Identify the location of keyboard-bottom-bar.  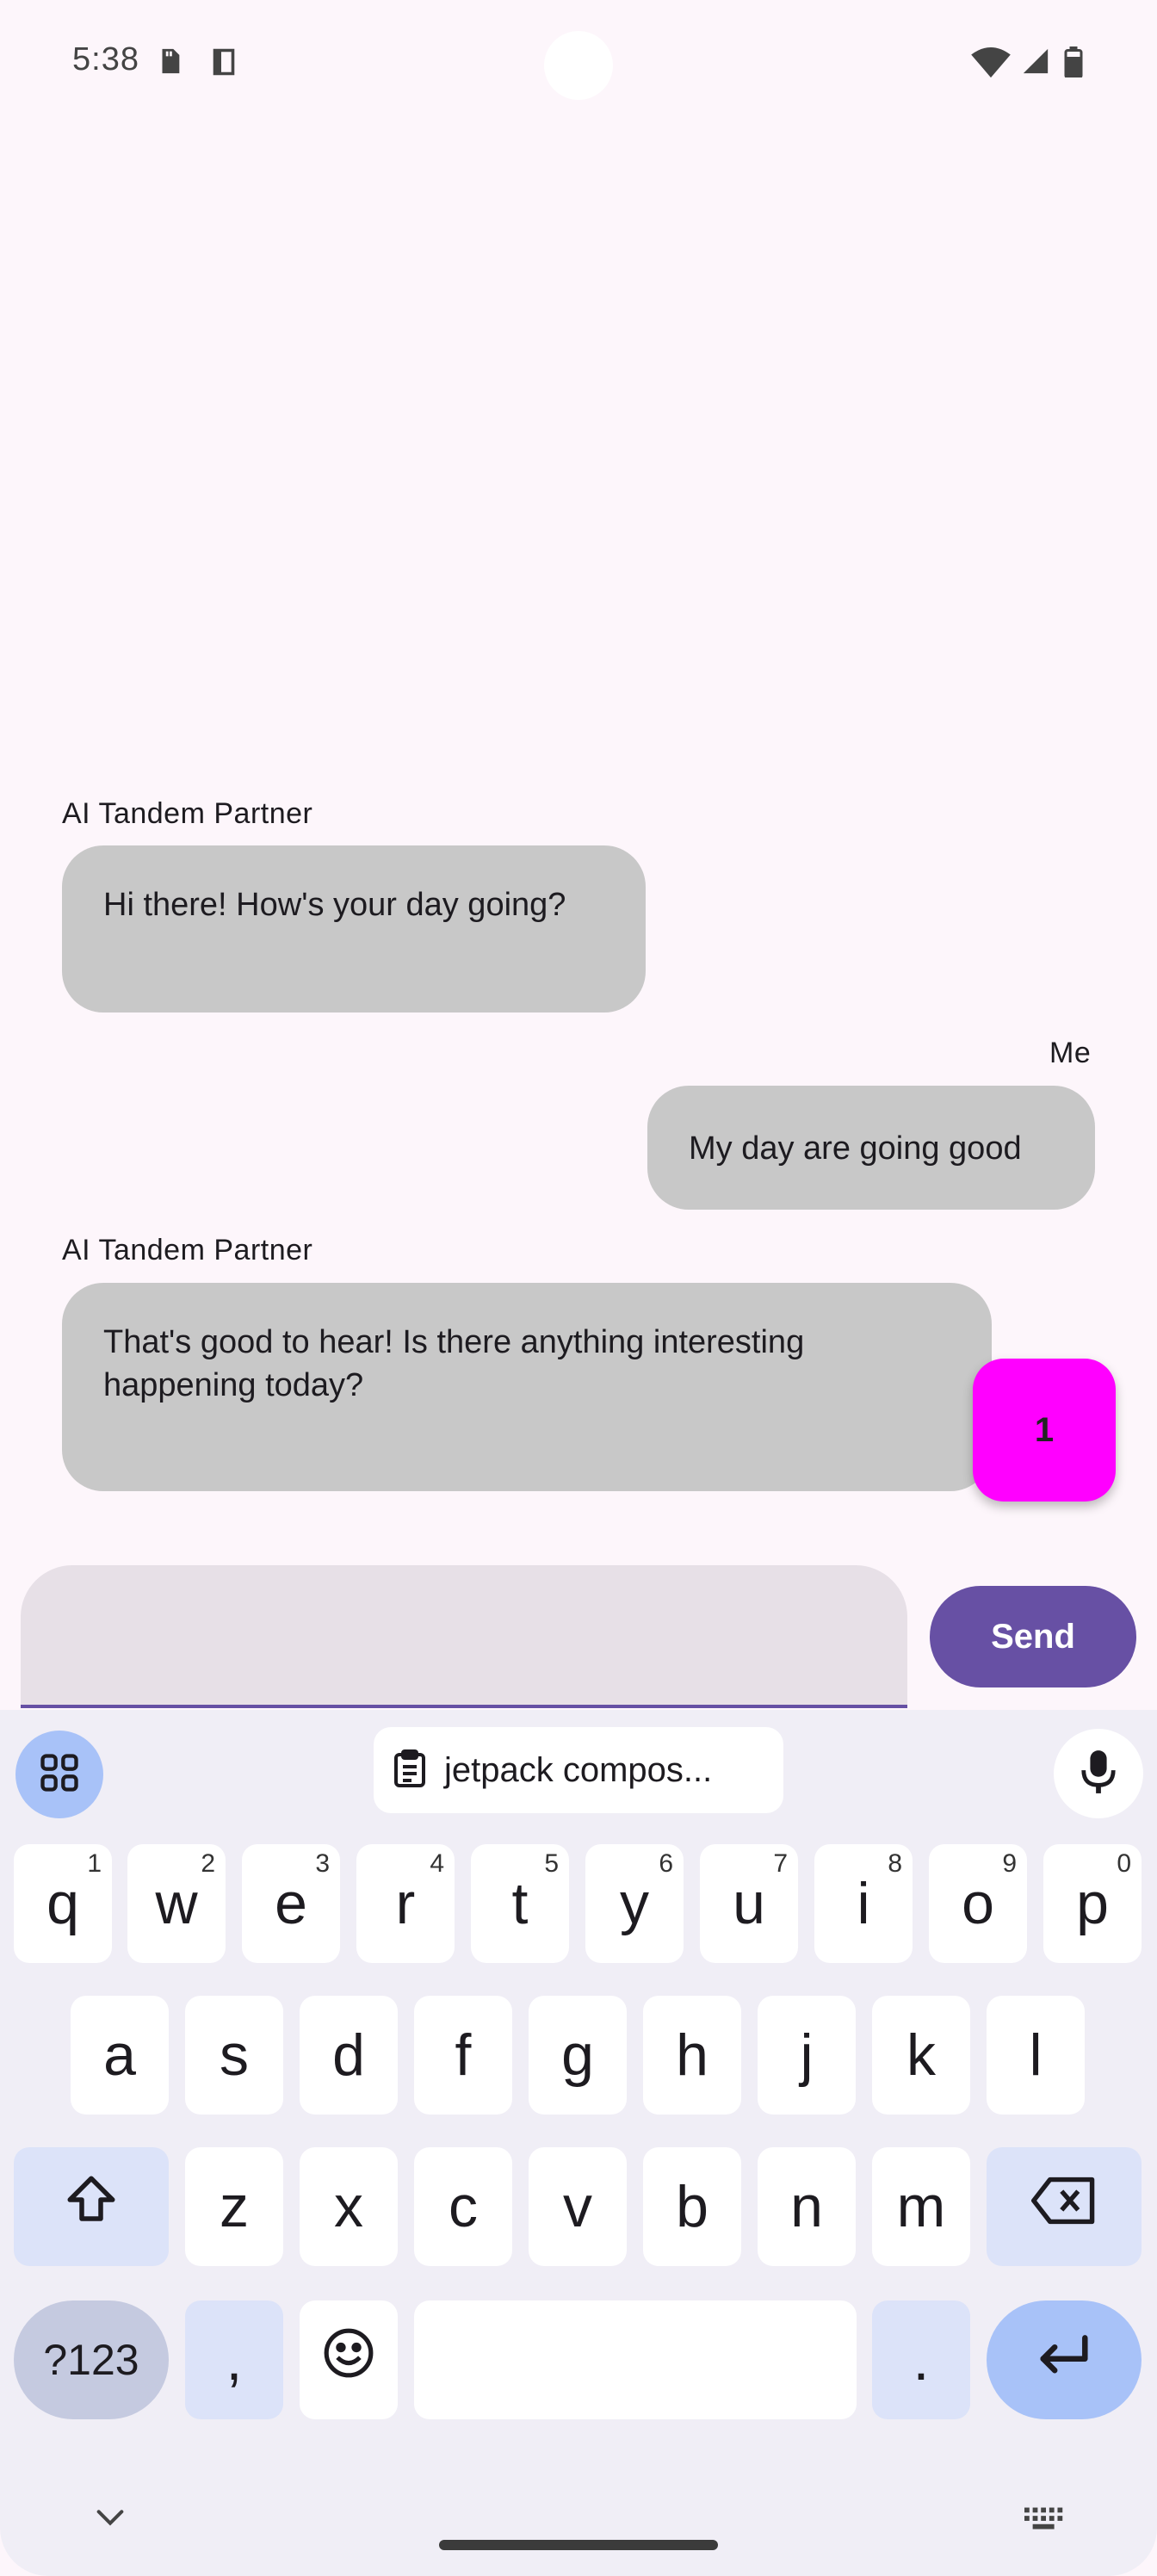
(579, 2526).